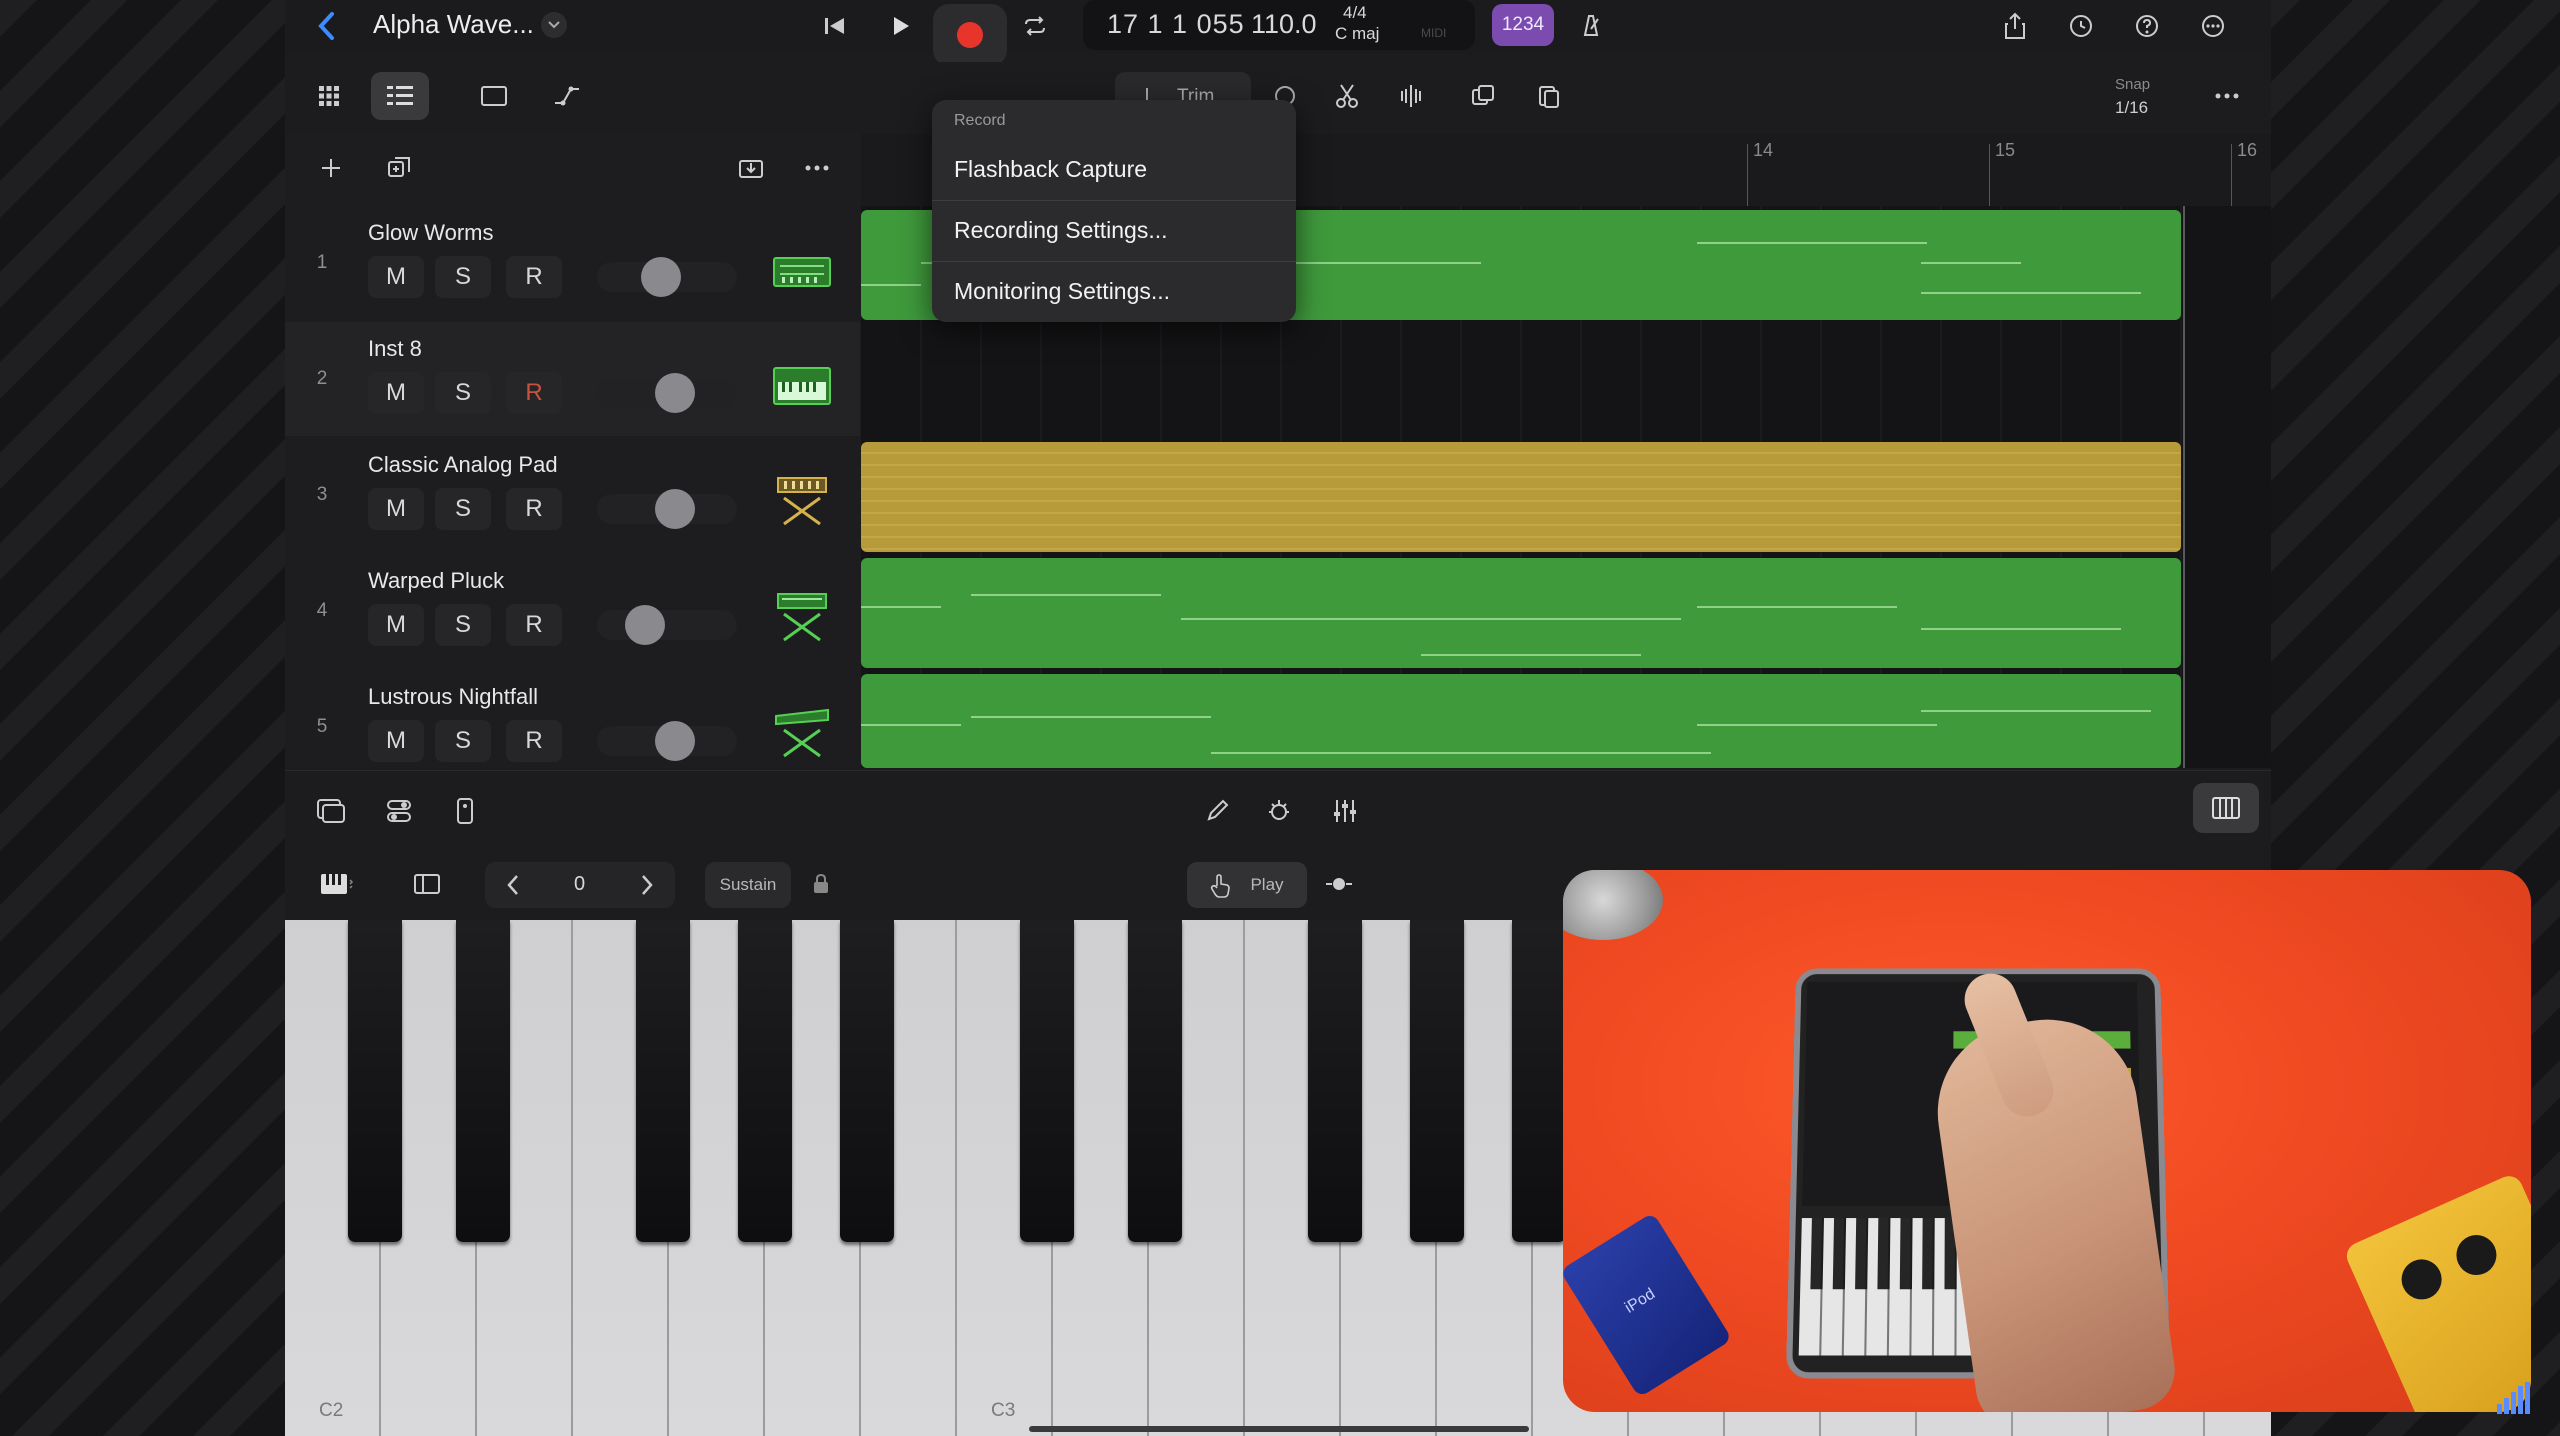 This screenshot has width=2560, height=1436. I want to click on more-options-icon, so click(2213, 26).